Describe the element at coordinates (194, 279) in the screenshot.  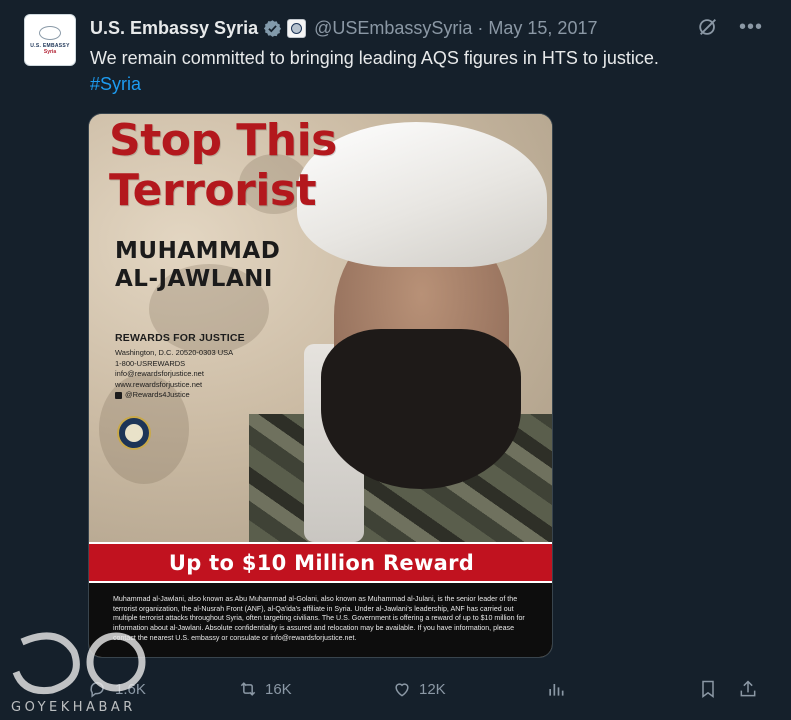
I see `poster-name-line: AL-JAWLANI` at that location.